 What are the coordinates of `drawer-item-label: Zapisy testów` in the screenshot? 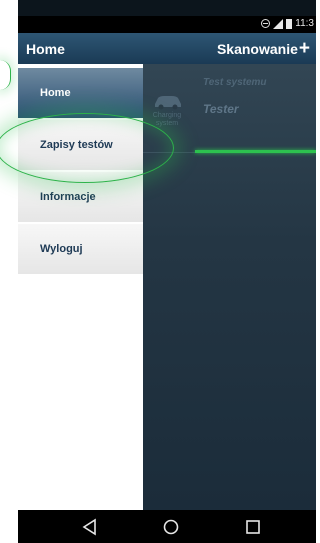 It's located at (76, 145).